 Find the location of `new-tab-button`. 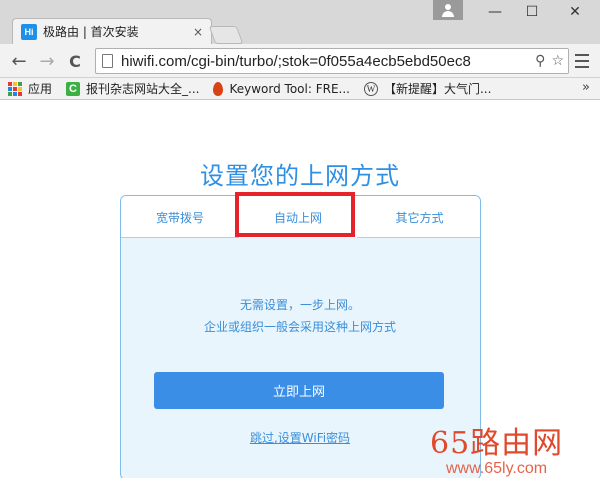

new-tab-button is located at coordinates (226, 35).